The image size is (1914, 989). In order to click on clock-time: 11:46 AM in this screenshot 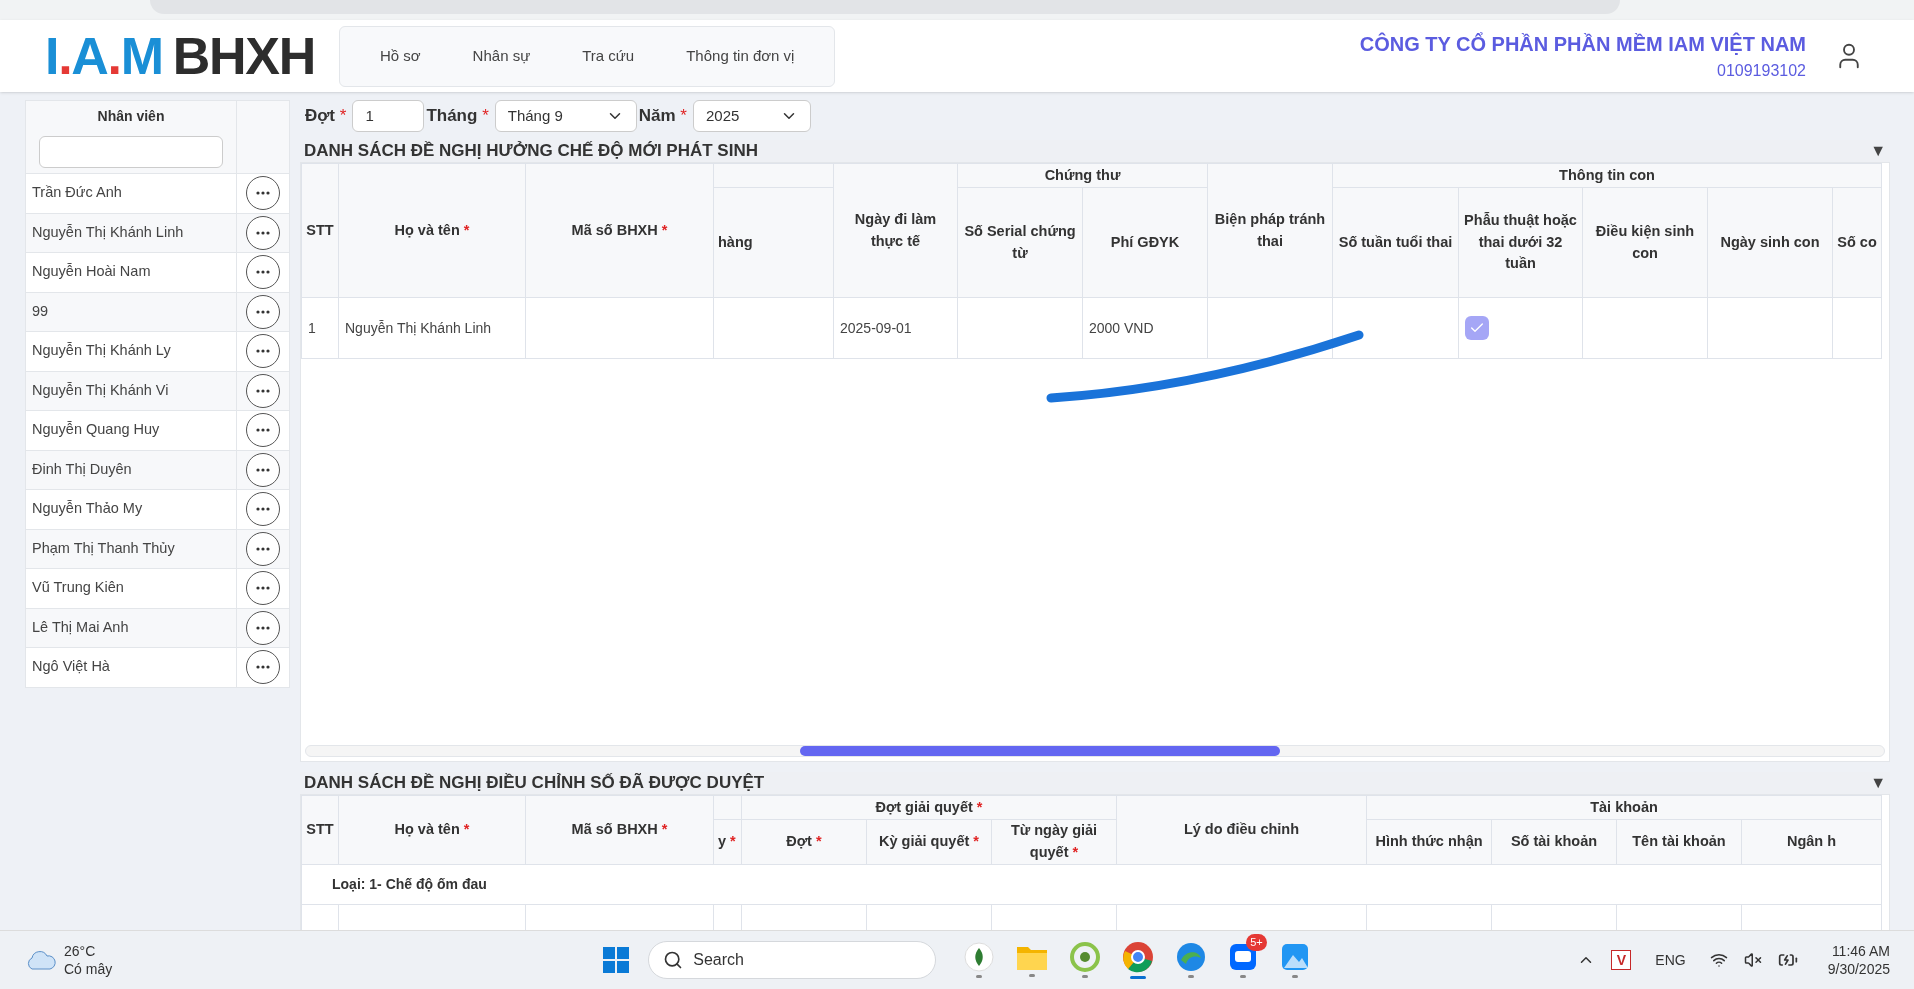, I will do `click(1860, 951)`.